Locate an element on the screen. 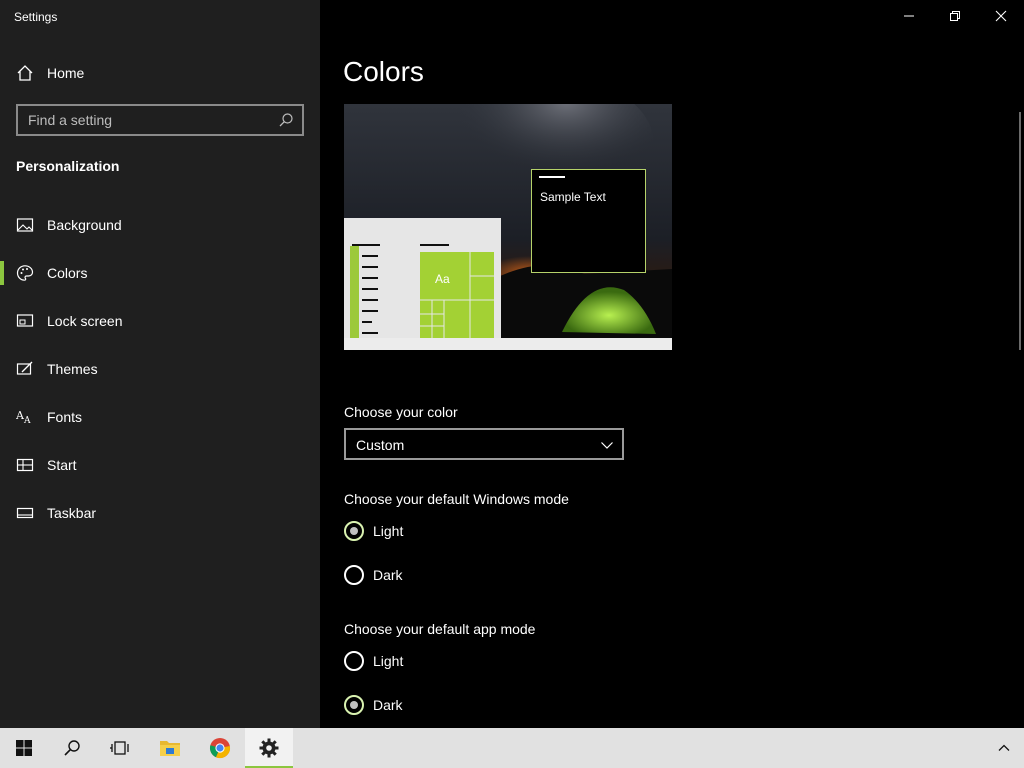  restore-icon is located at coordinates (955, 16).